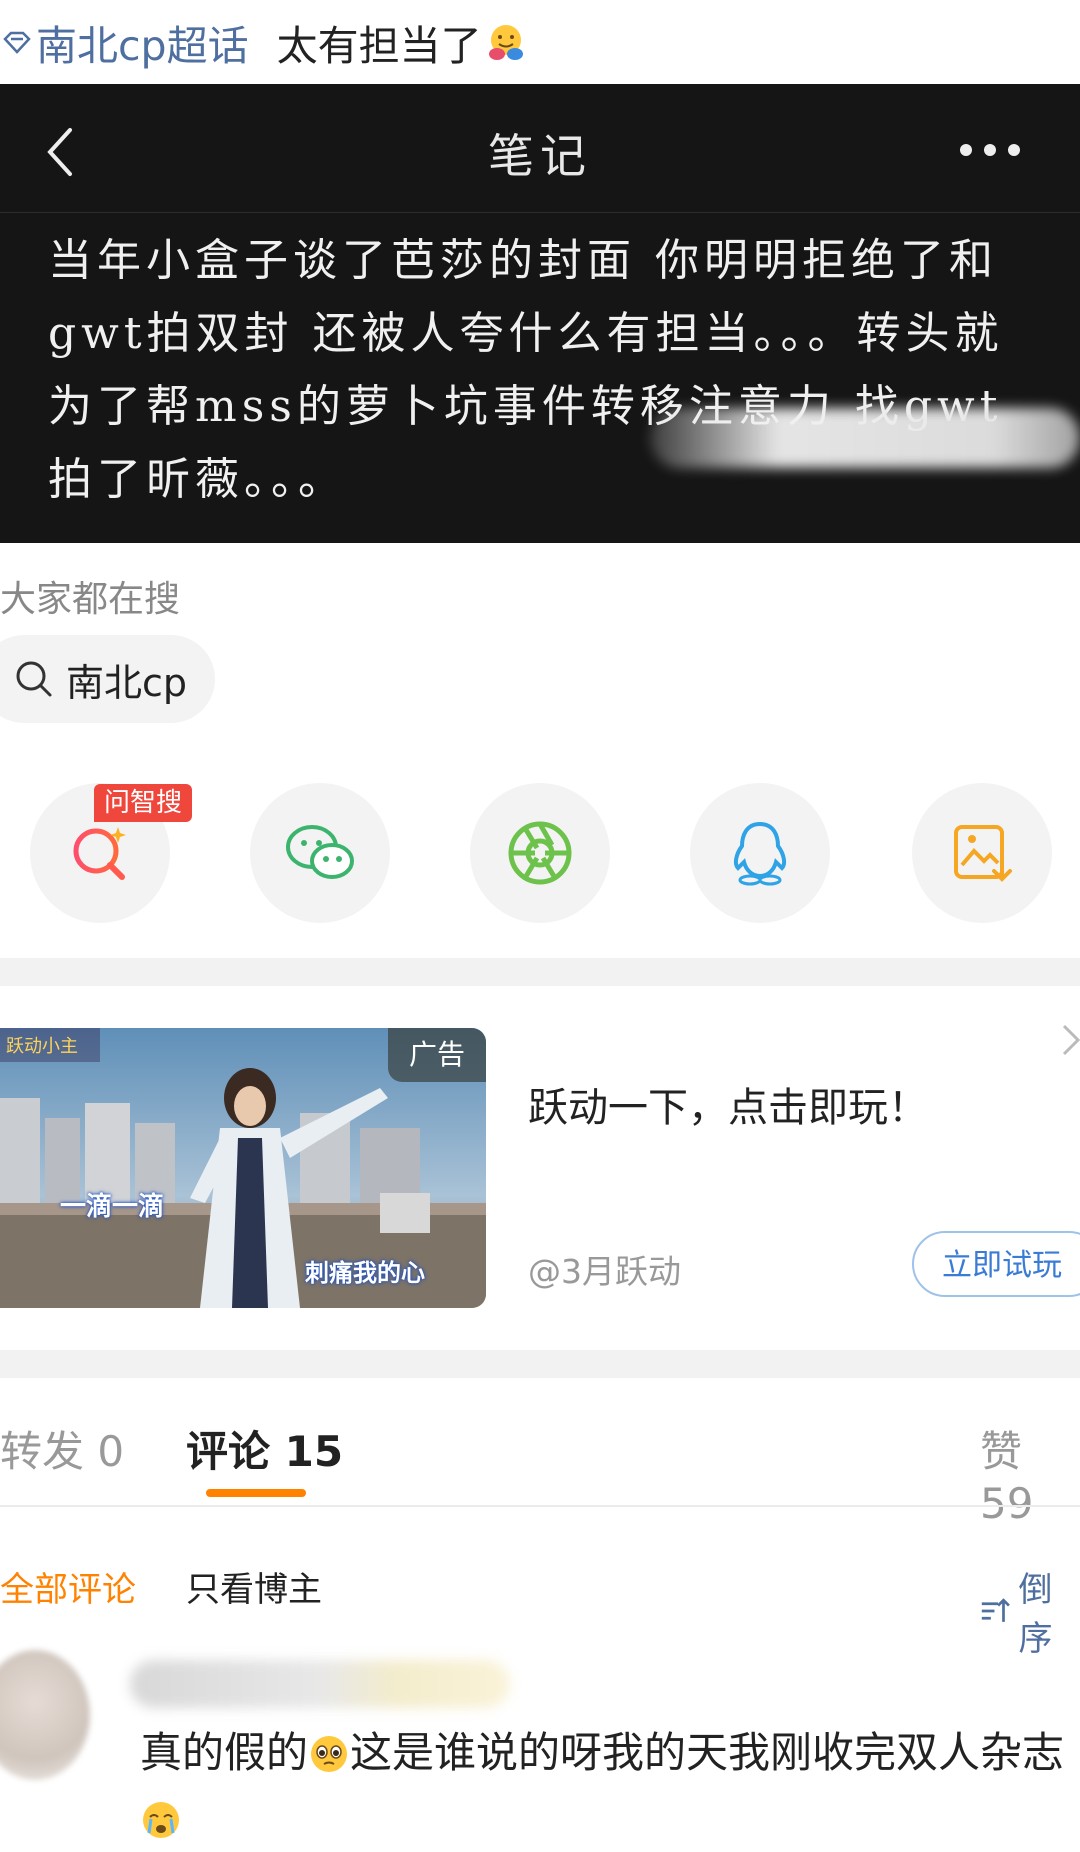 The height and width of the screenshot is (1852, 1080). I want to click on trending-search-chip: 南北cp, so click(107, 679).